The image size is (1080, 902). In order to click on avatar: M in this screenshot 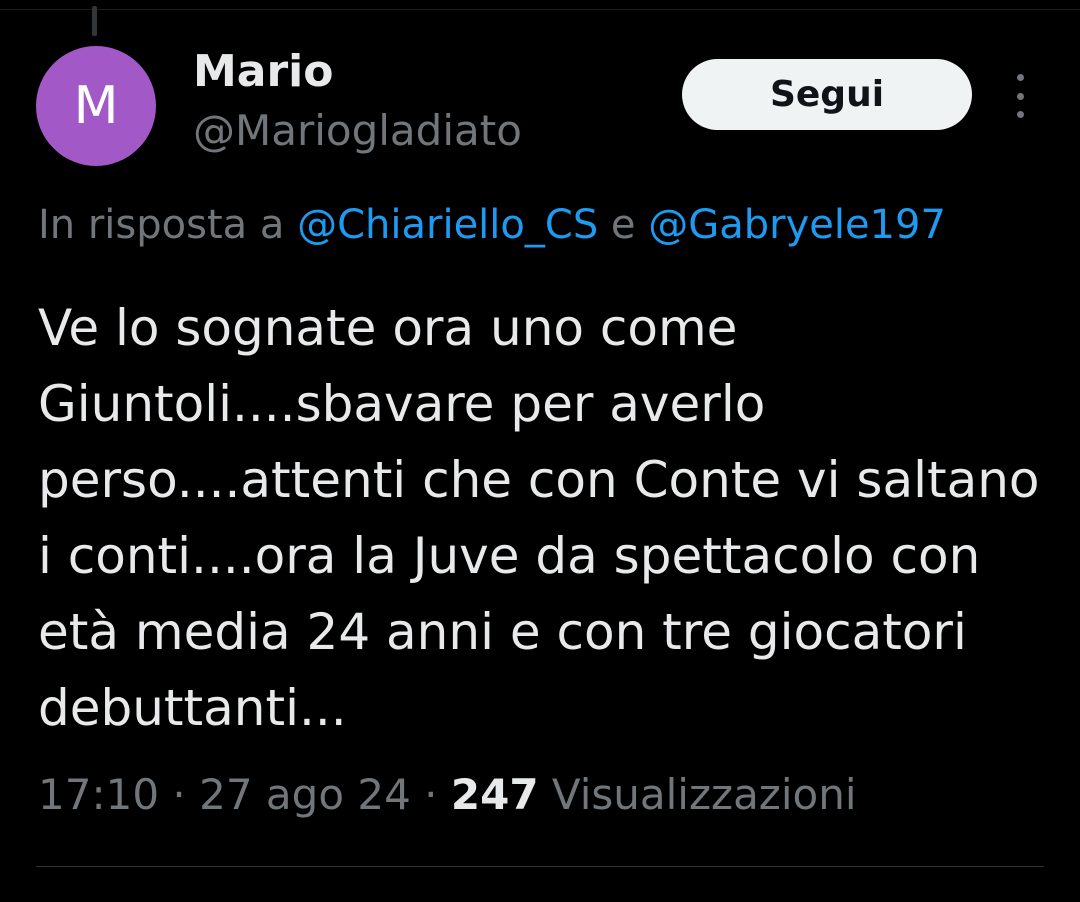, I will do `click(96, 106)`.